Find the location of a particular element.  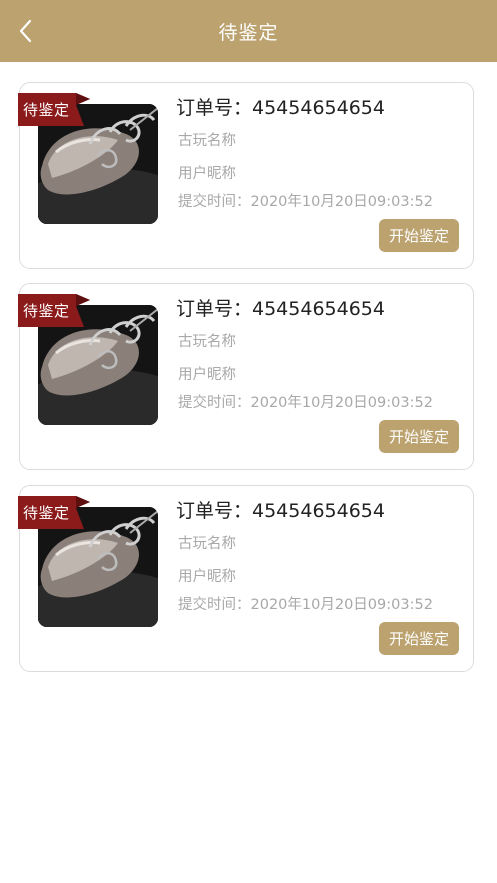

chevron-left-icon is located at coordinates (25, 31).